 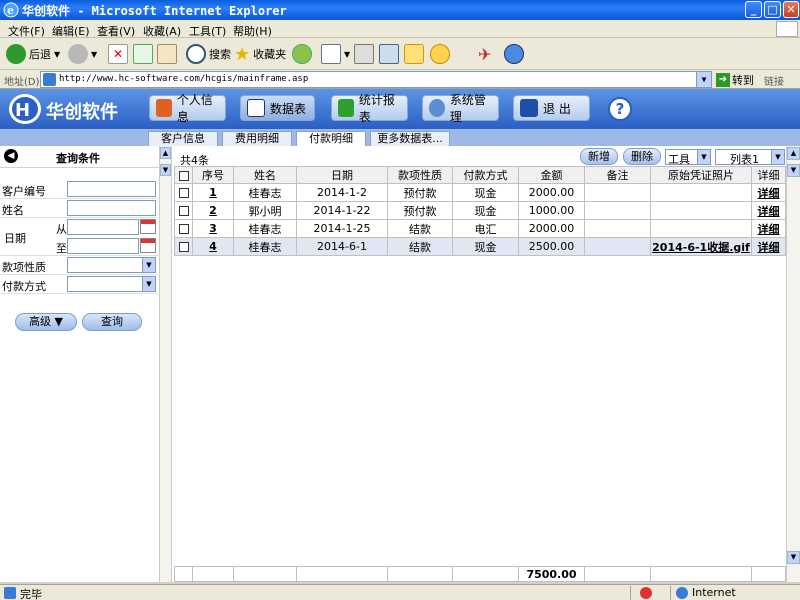 I want to click on new-button: 新增, so click(x=599, y=156).